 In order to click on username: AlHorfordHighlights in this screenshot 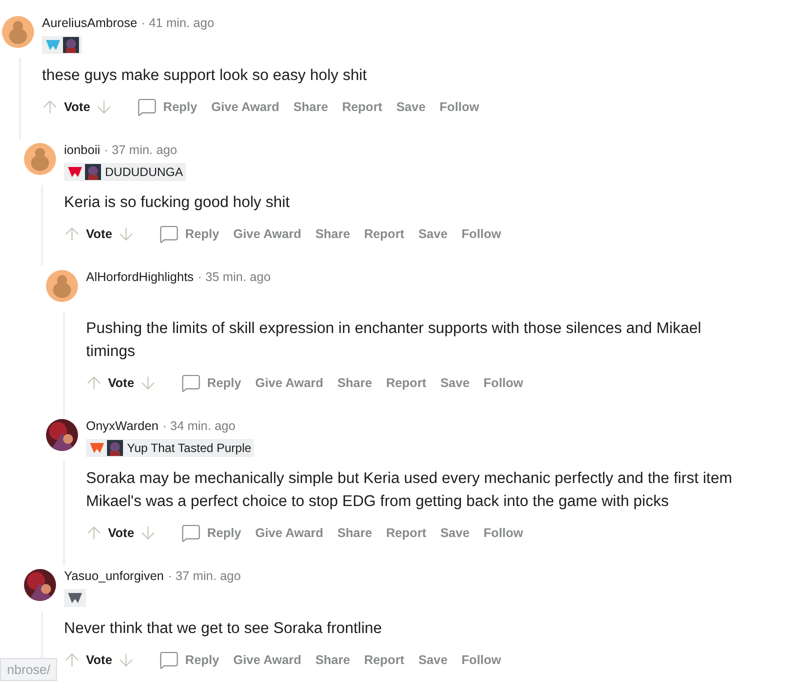, I will do `click(140, 277)`.